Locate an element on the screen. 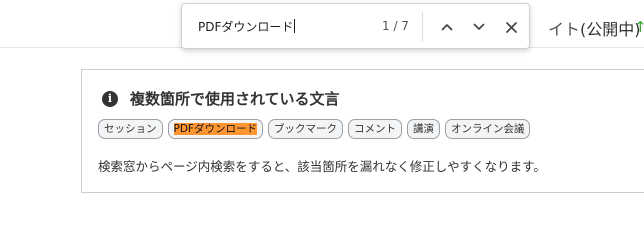 The height and width of the screenshot is (240, 644). chevron-down-icon is located at coordinates (479, 26).